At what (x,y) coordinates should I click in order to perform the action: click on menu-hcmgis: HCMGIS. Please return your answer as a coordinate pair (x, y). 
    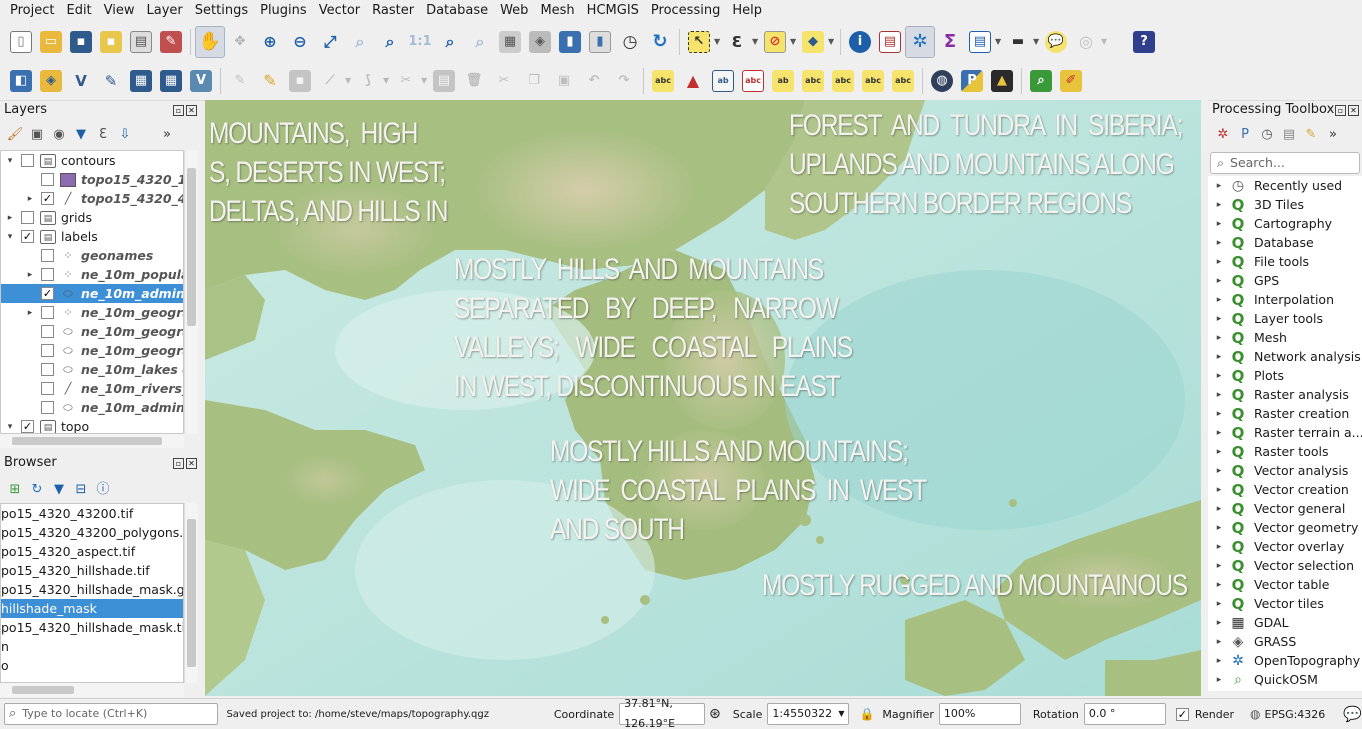
    Looking at the image, I should click on (613, 11).